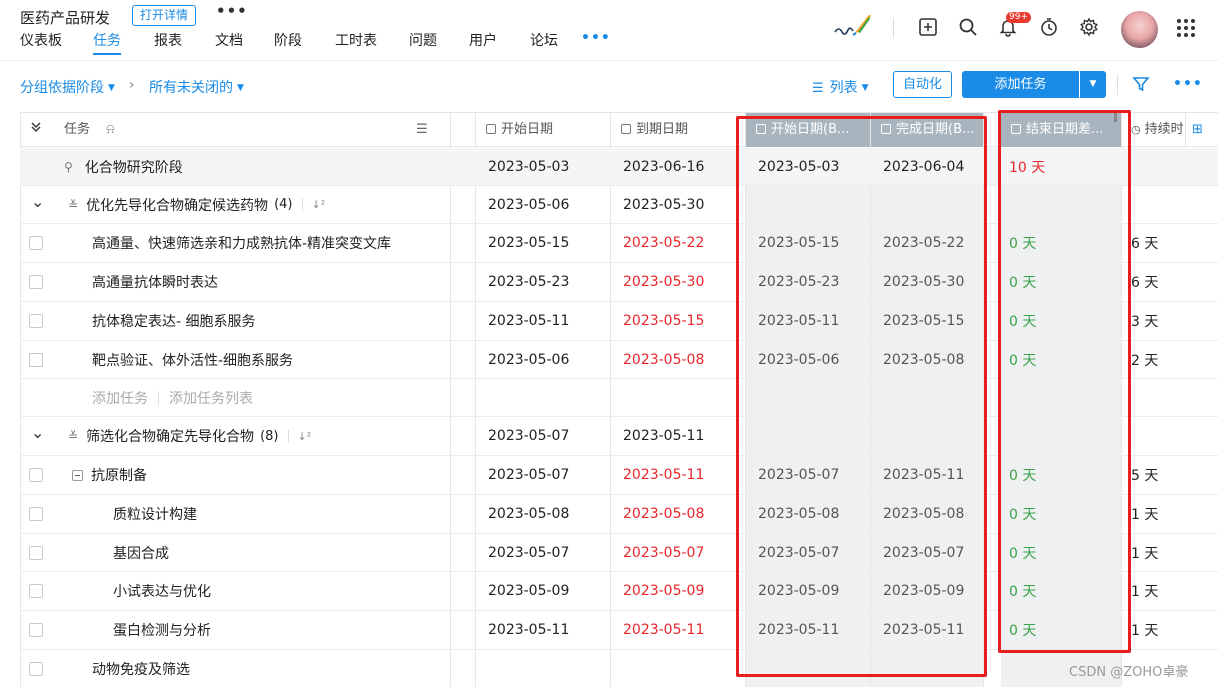 The width and height of the screenshot is (1218, 687). What do you see at coordinates (252, 668) in the screenshot?
I see `task-name-cell: 动物免疫及筛选` at bounding box center [252, 668].